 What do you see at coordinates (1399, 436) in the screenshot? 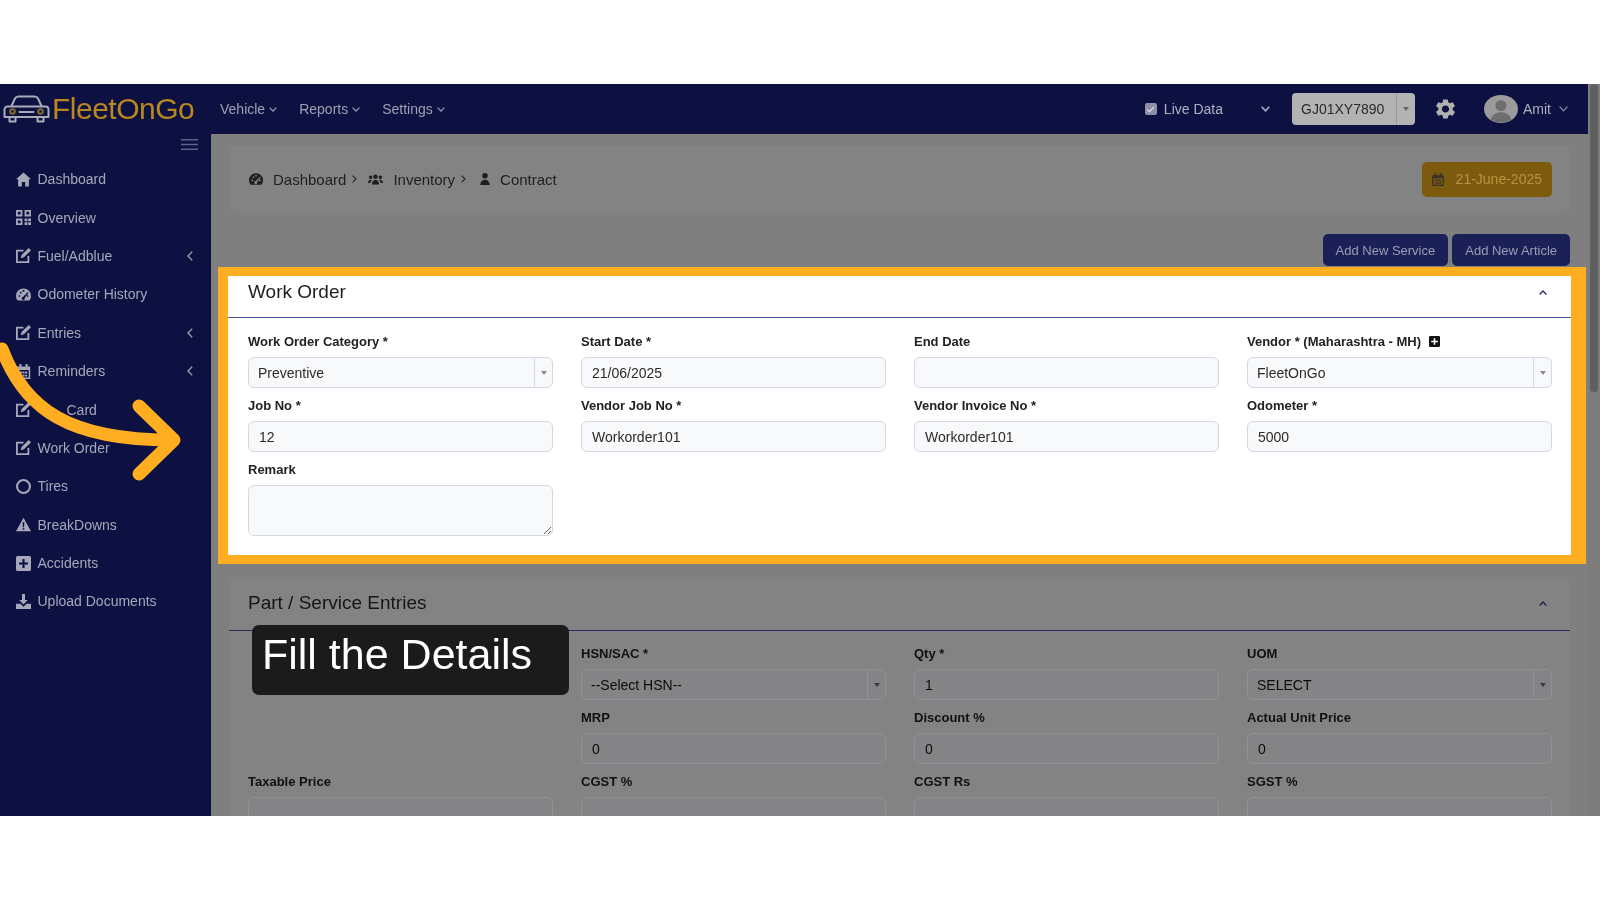
I see `input-field: 5000` at bounding box center [1399, 436].